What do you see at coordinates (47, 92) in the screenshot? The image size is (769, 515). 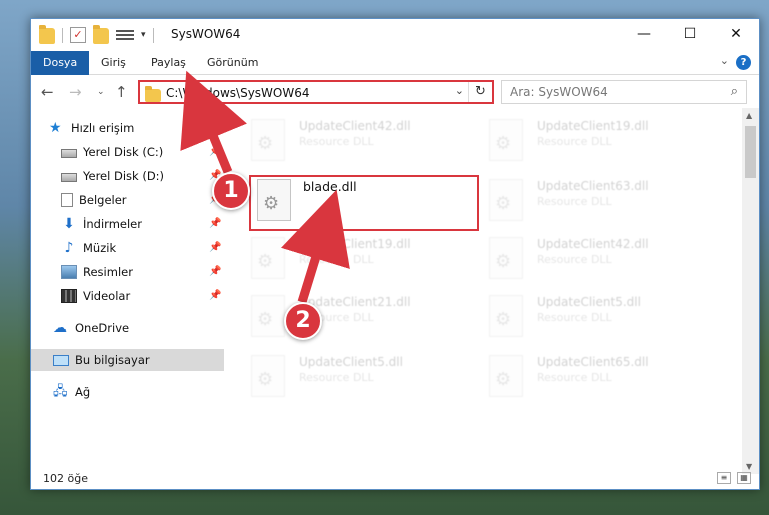 I see `back-arrow-icon: ←` at bounding box center [47, 92].